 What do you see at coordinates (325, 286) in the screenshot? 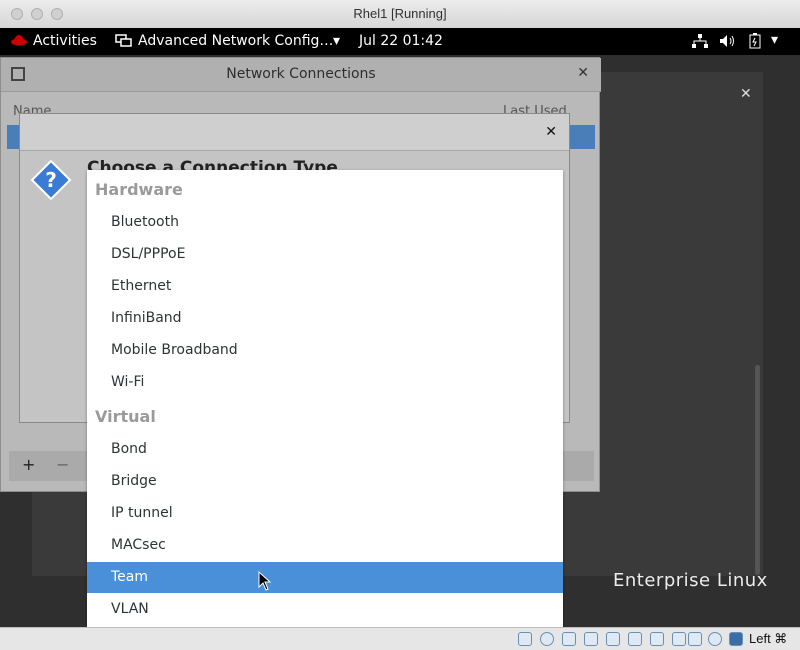
I see `menu-item-ethernet: Ethernet` at bounding box center [325, 286].